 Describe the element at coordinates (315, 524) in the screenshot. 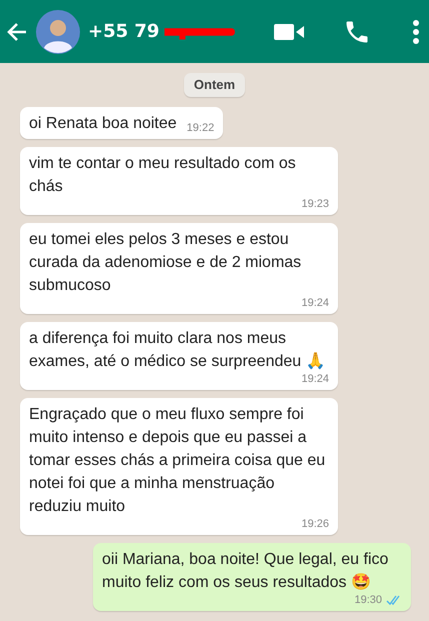

I see `message-time: 19:26` at that location.